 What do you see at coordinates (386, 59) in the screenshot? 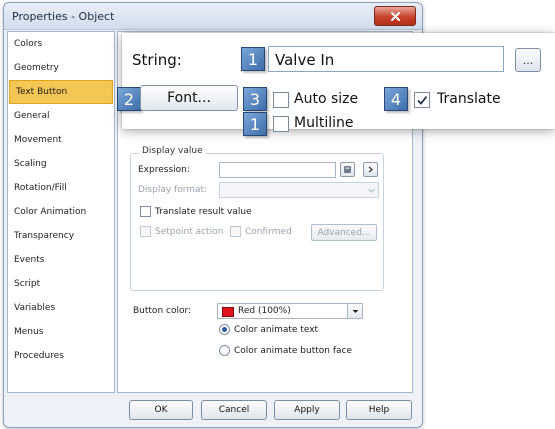
I see `string-input: Valve In` at bounding box center [386, 59].